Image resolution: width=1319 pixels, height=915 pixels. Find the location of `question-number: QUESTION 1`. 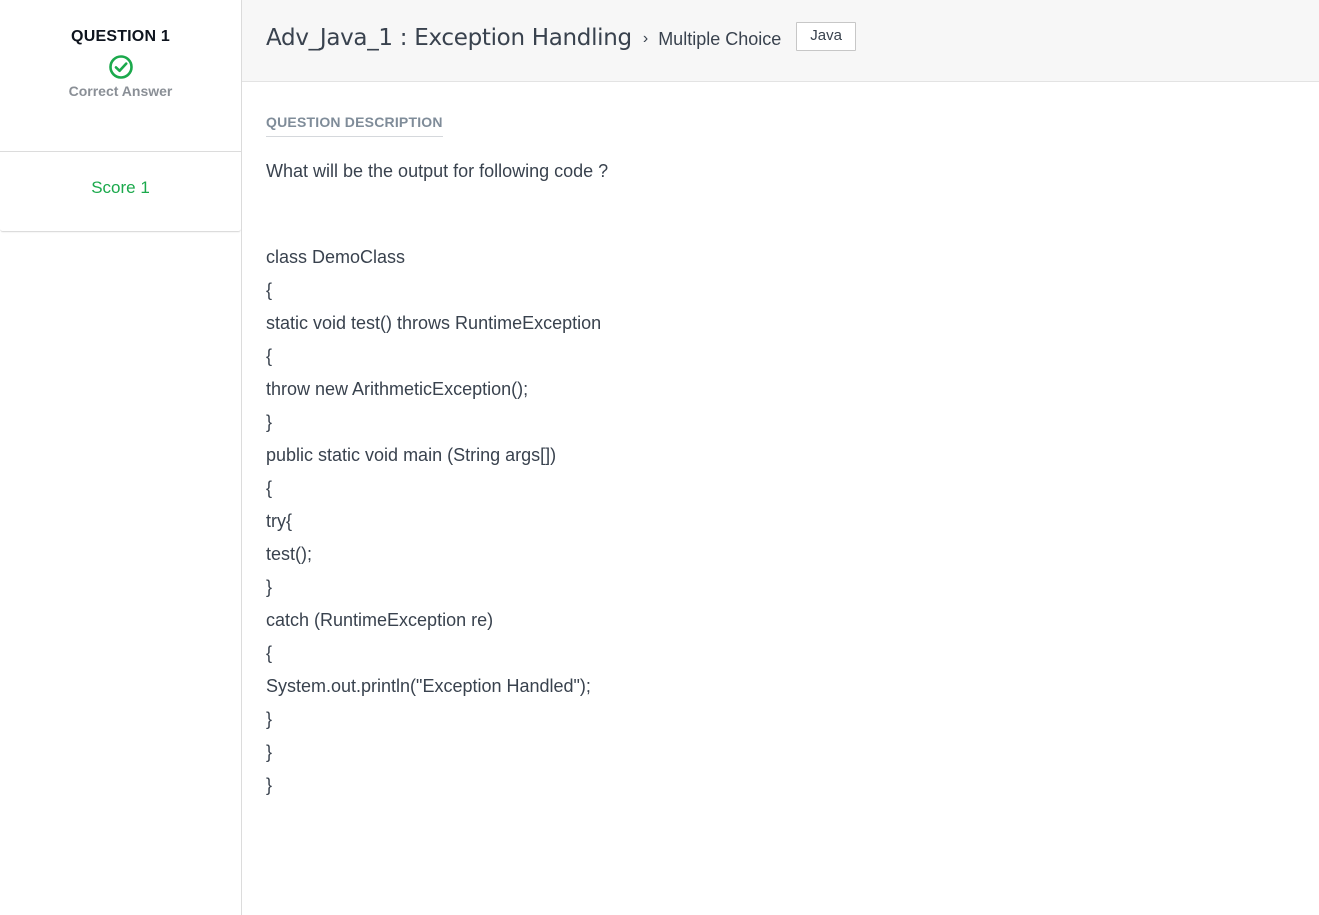

question-number: QUESTION 1 is located at coordinates (120, 36).